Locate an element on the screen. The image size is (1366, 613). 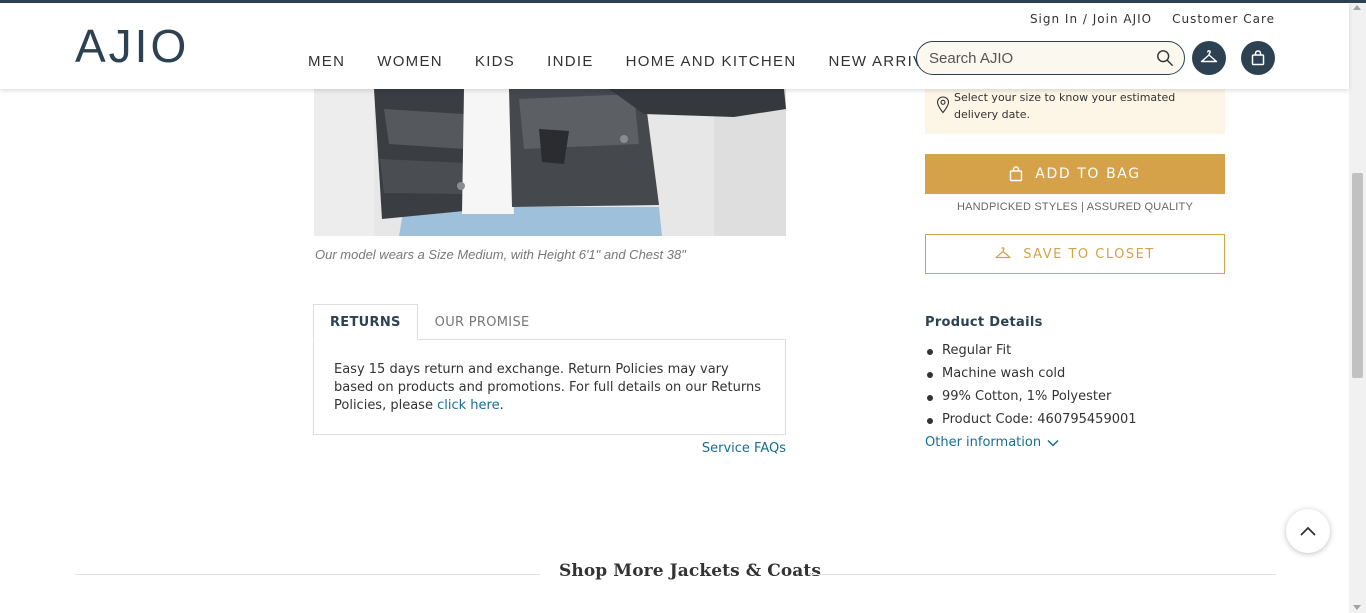
other-information-toggle: Other information is located at coordinates (992, 442).